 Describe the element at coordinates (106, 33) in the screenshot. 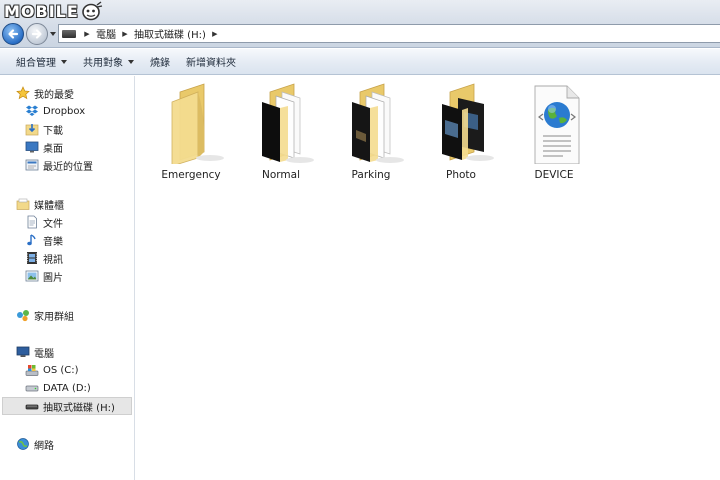

I see `breadcrumb-computer: 電腦` at that location.